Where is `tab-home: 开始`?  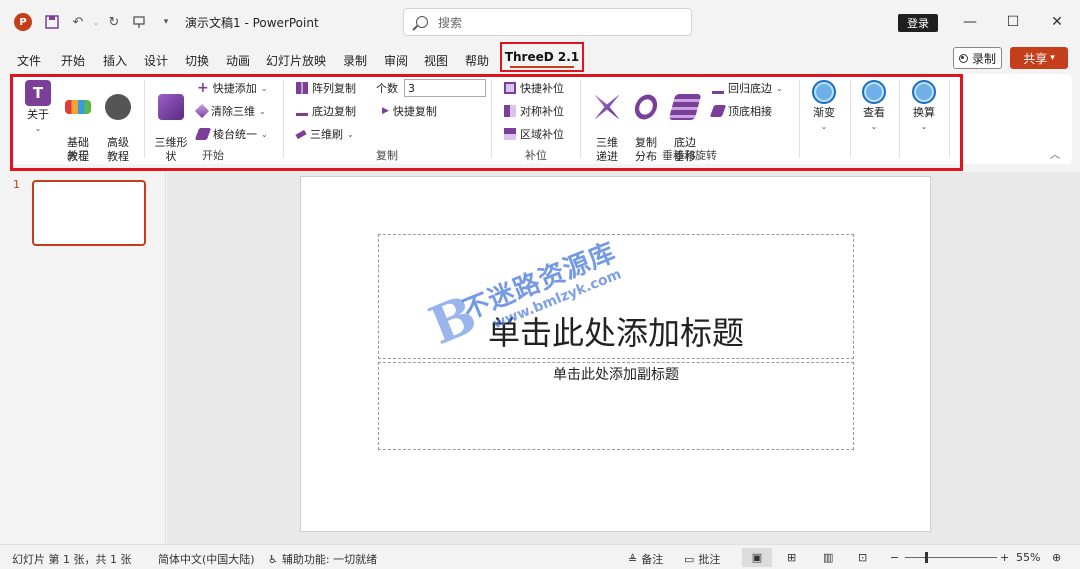 tab-home: 开始 is located at coordinates (73, 60).